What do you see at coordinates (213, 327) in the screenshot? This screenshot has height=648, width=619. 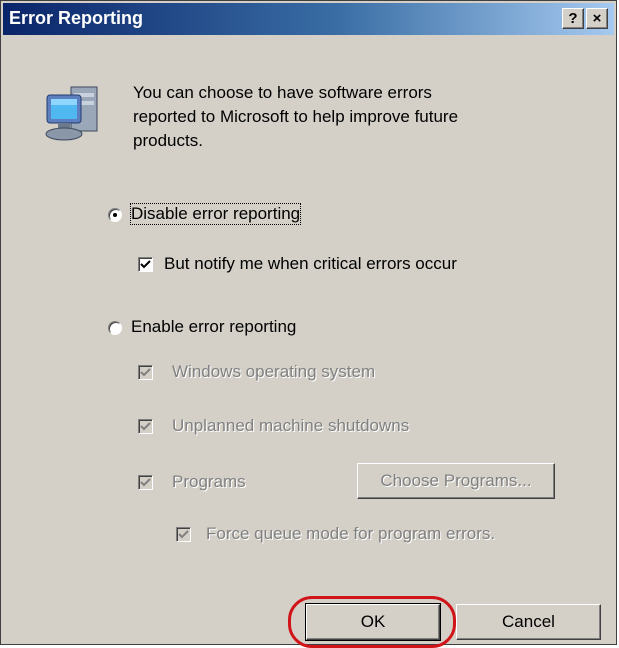 I see `enable-reporting-label: Enable error reporting` at bounding box center [213, 327].